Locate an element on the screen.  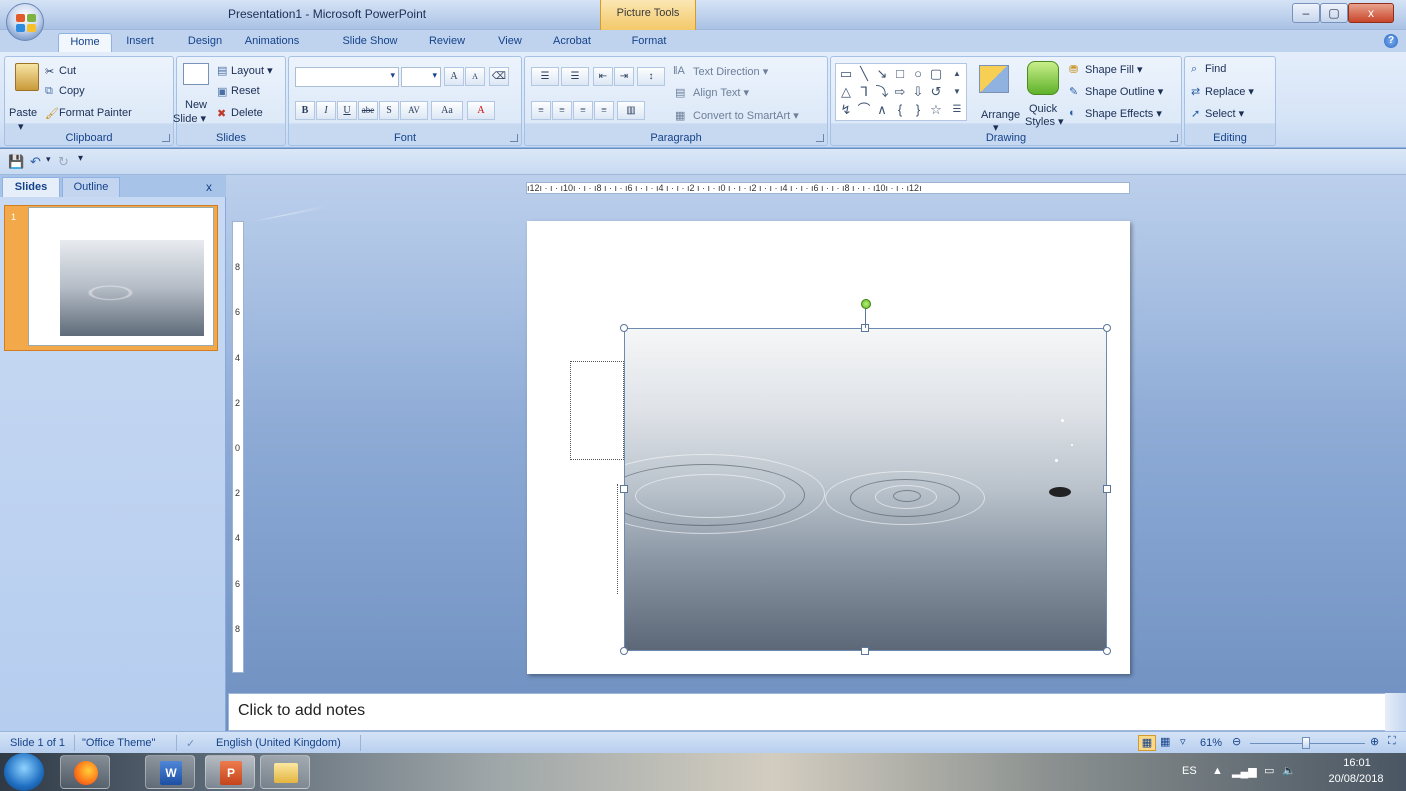
elbow-arrow-icon: ⤵ is located at coordinates (882, 92).